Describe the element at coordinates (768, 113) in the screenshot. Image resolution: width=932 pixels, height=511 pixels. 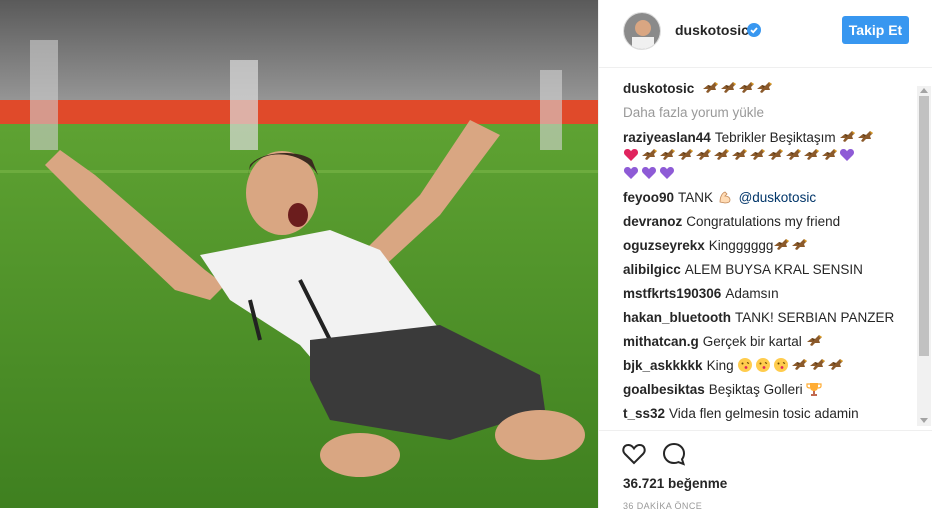
I see `load-more-comments: Daha fazla yorum yükle` at that location.